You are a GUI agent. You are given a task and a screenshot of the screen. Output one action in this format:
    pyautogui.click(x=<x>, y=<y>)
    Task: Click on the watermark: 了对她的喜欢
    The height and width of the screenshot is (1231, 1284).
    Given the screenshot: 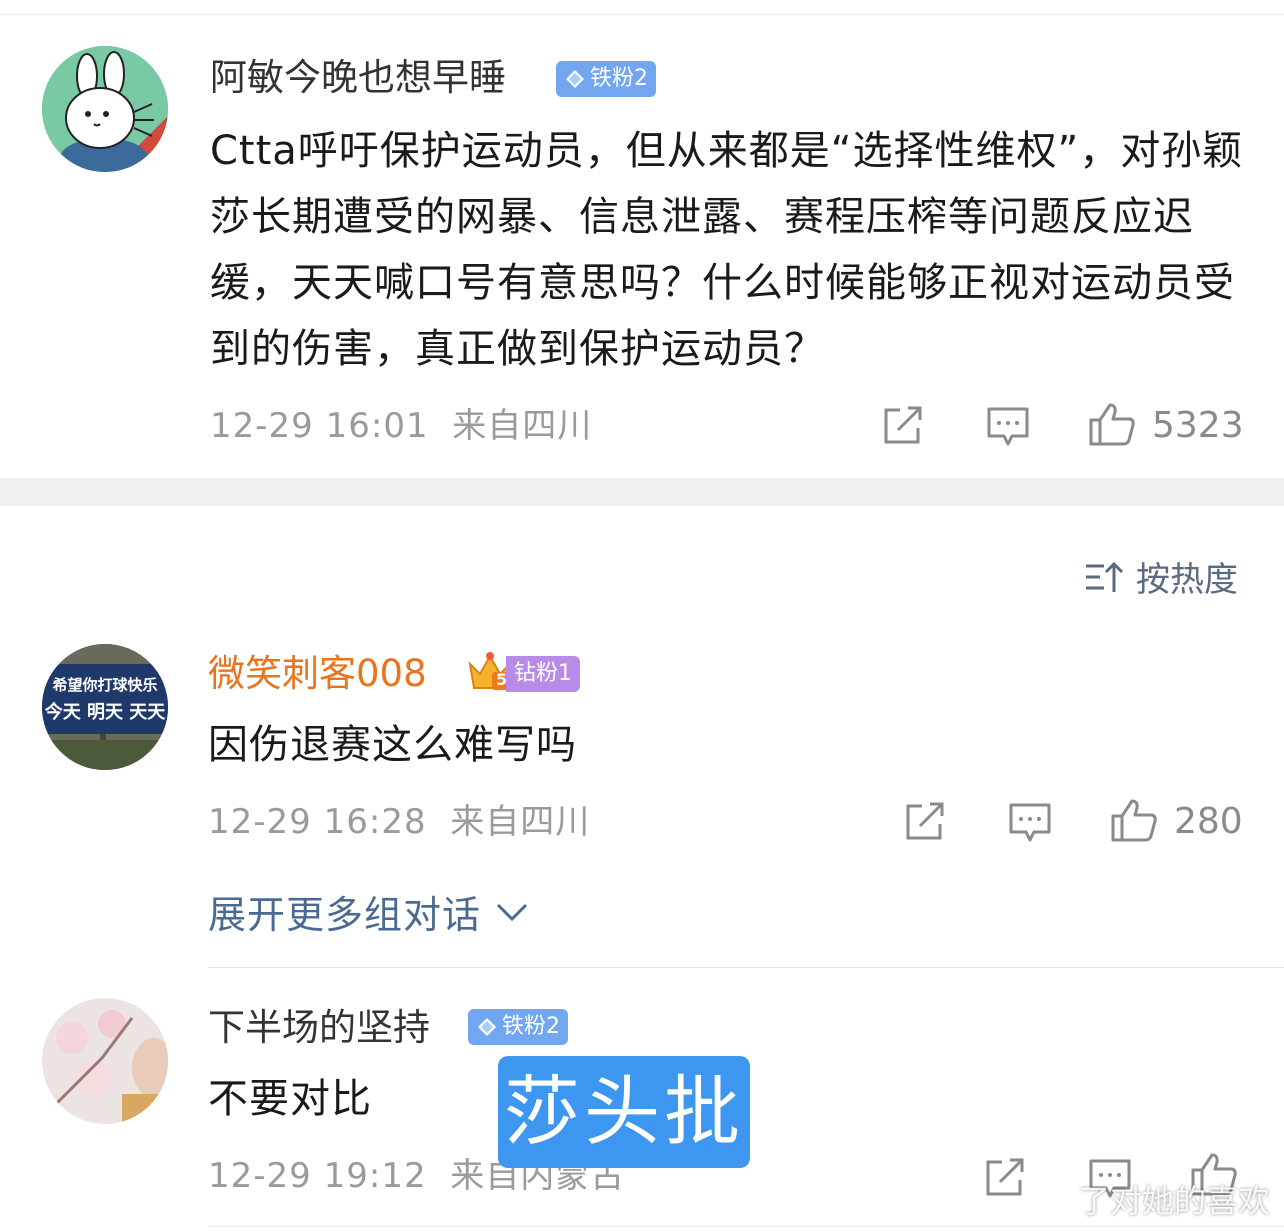 What is the action you would take?
    pyautogui.click(x=1151, y=1199)
    